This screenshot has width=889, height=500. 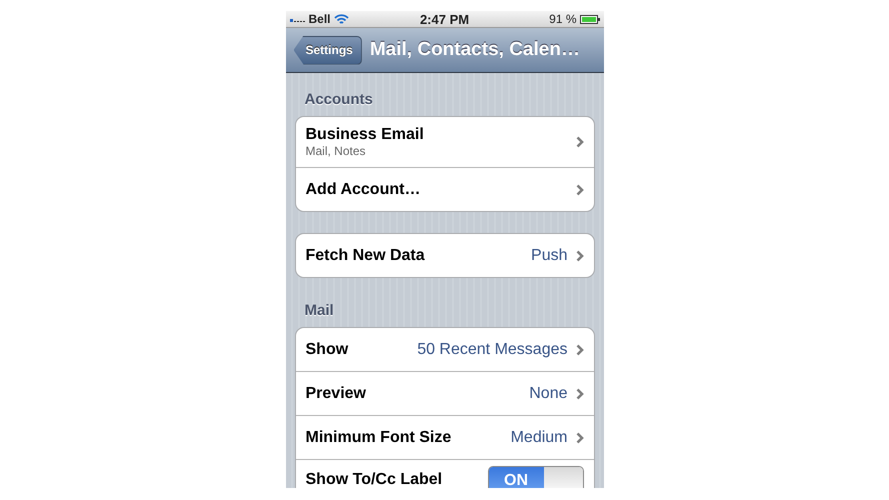 I want to click on section-header: Accounts, so click(x=339, y=100).